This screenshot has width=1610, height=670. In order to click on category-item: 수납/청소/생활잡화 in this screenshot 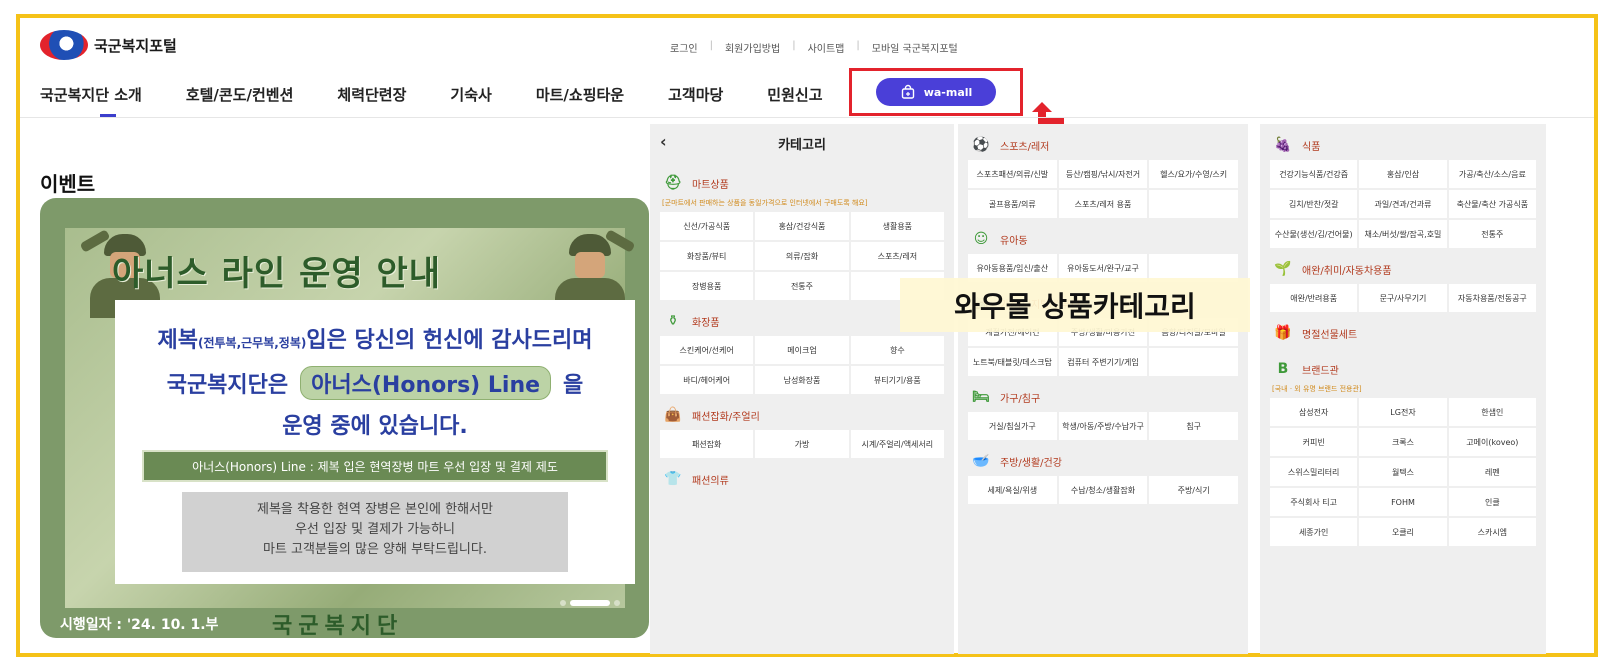, I will do `click(1103, 490)`.